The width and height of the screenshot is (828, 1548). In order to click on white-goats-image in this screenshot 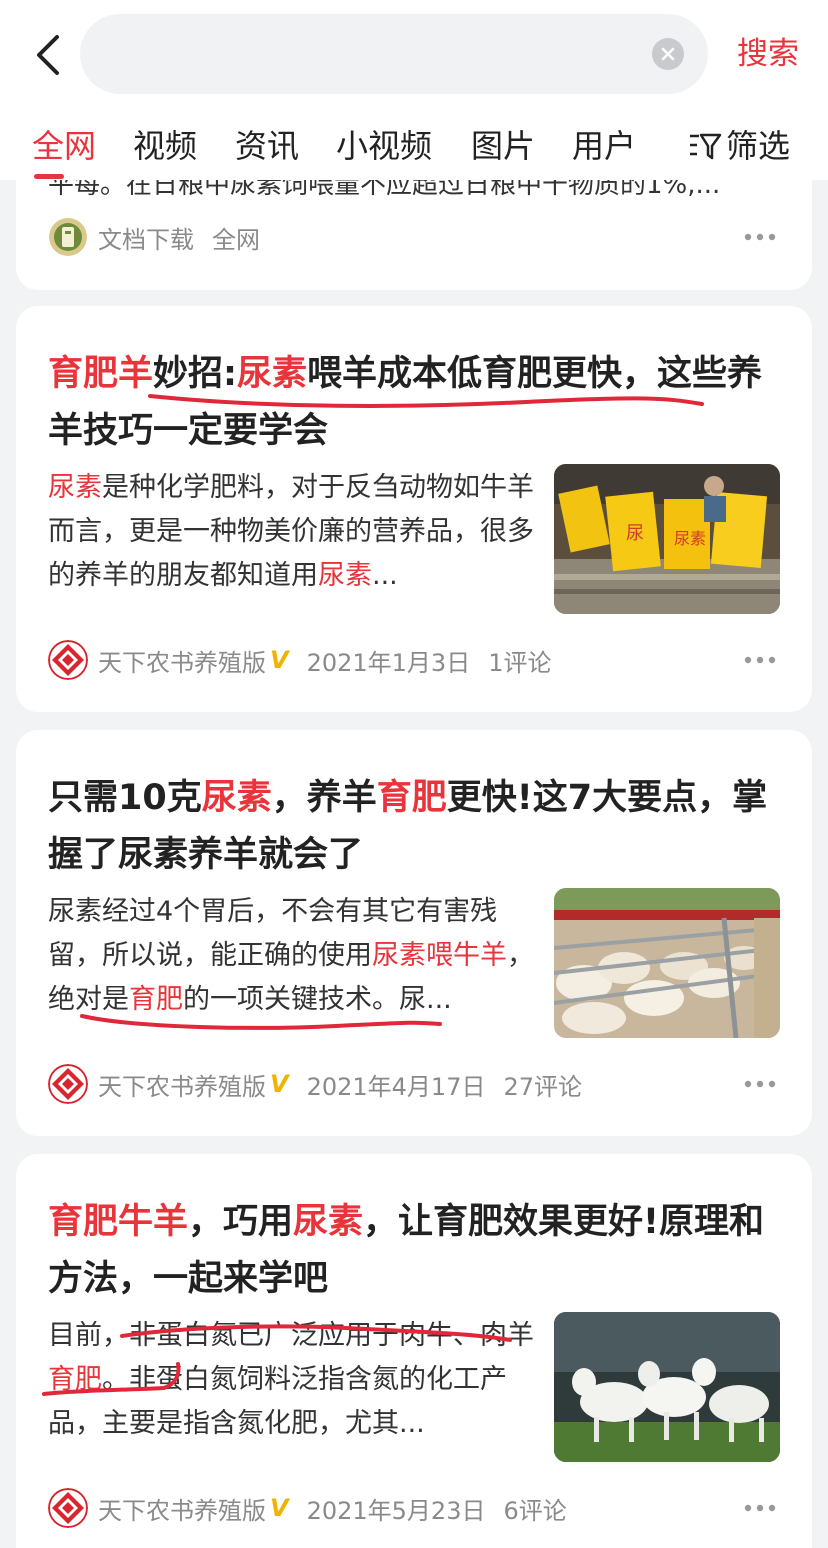, I will do `click(667, 1387)`.